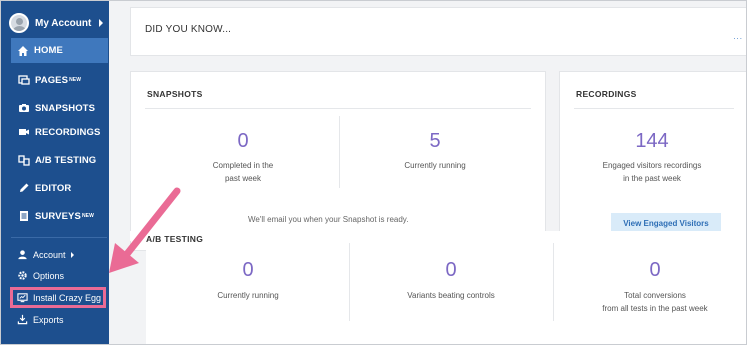 The image size is (747, 345). I want to click on sidebar-item-ab-testing: A/B TESTING, so click(59, 160).